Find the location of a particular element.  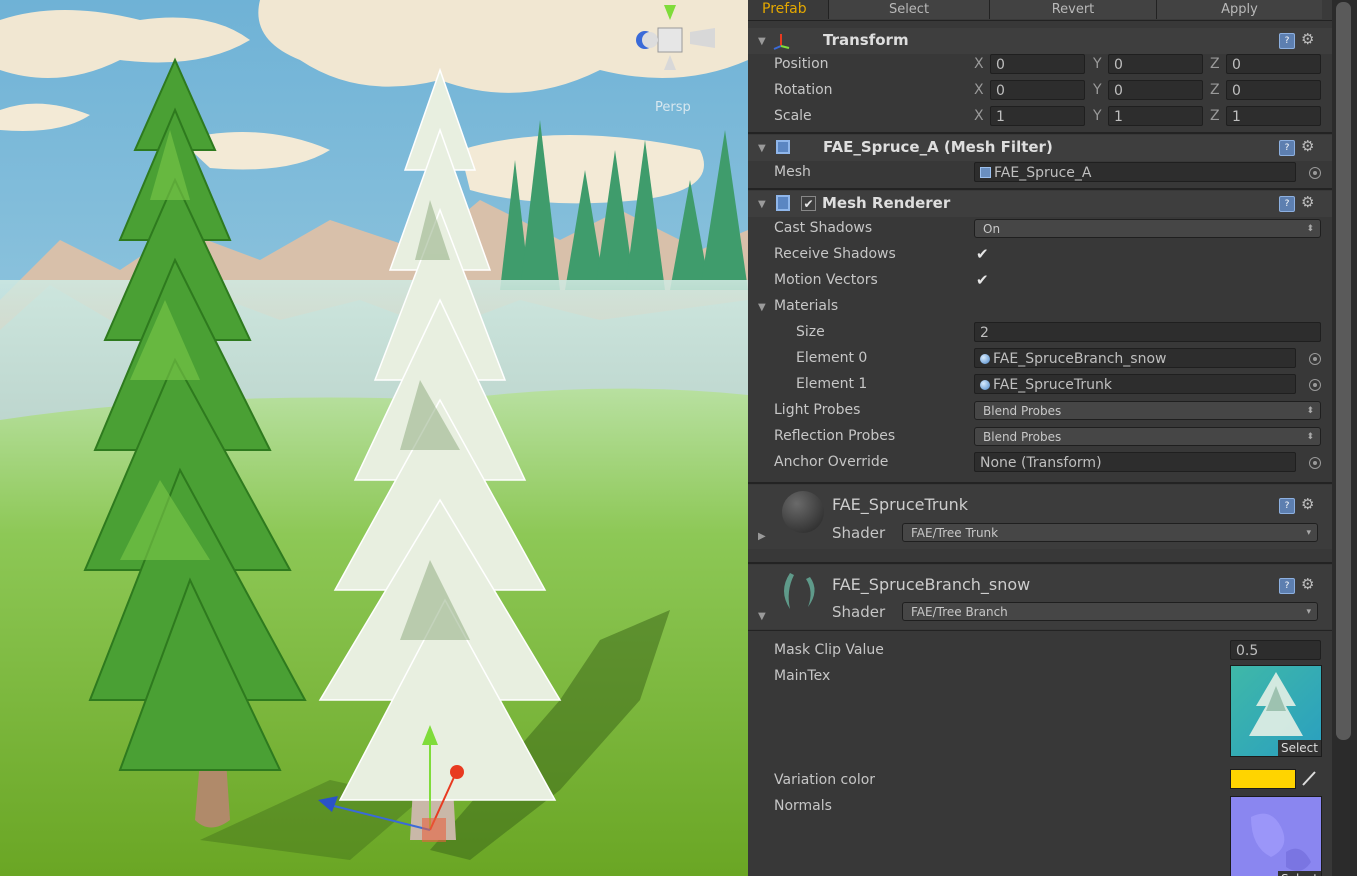

anchor-override-field: None (Transform) is located at coordinates (1135, 462).